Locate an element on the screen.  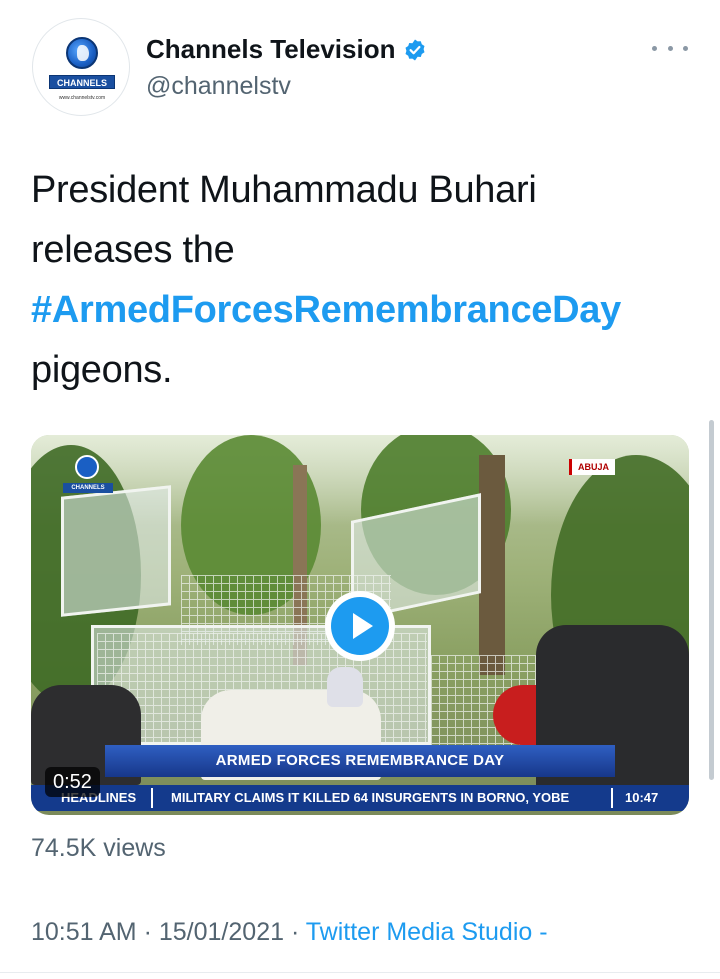
tweet-date: 15/01/2021 is located at coordinates (221, 932).